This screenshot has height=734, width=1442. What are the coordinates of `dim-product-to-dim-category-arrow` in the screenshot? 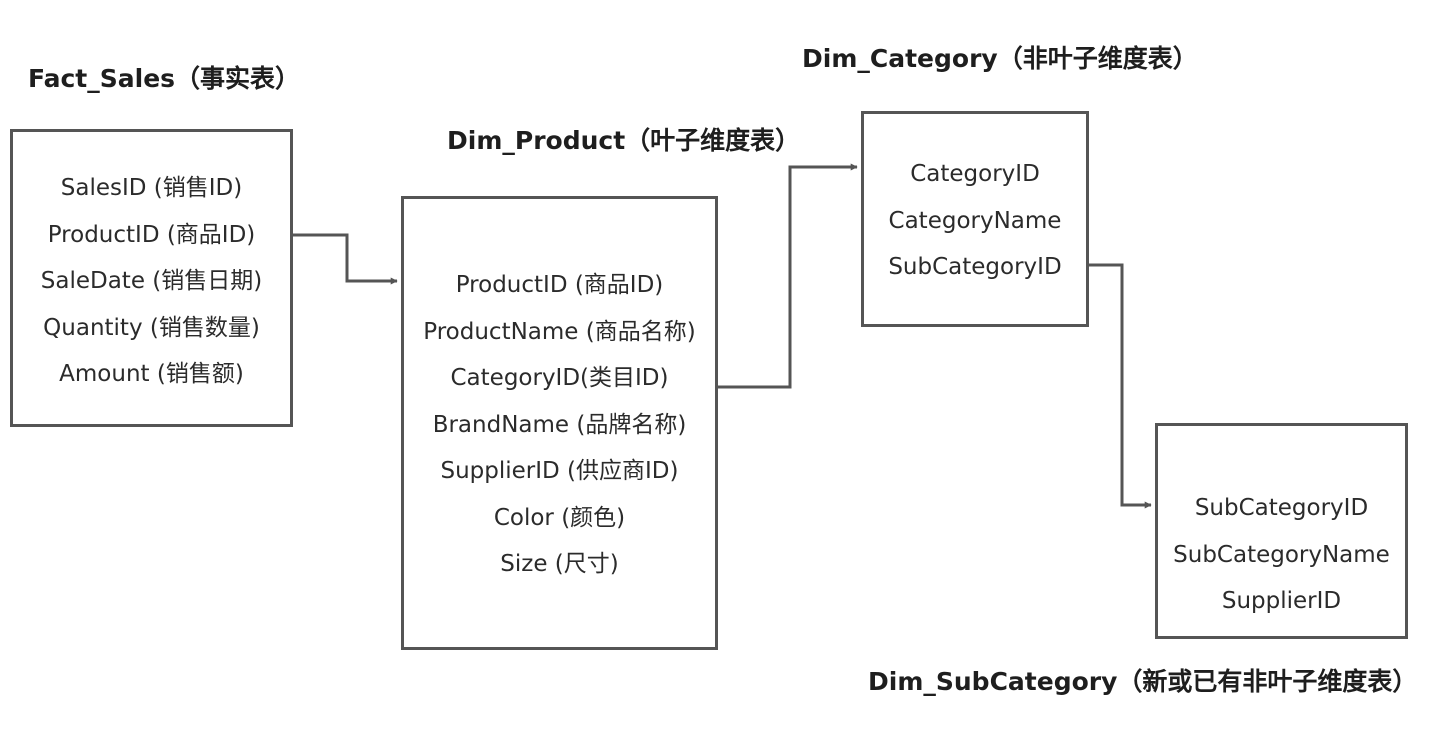 It's located at (788, 276).